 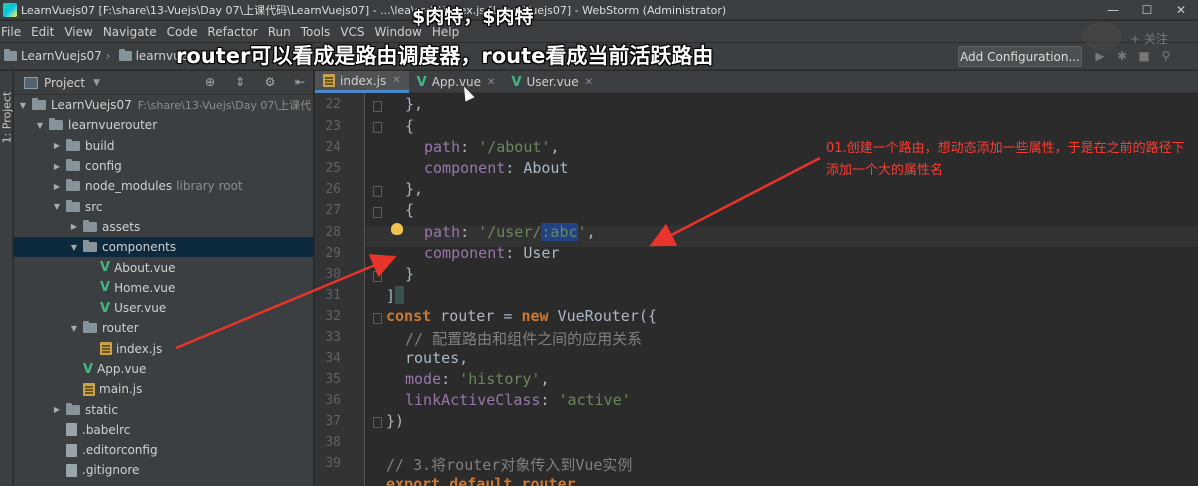 What do you see at coordinates (129, 186) in the screenshot?
I see `tree-item-label: node_modules` at bounding box center [129, 186].